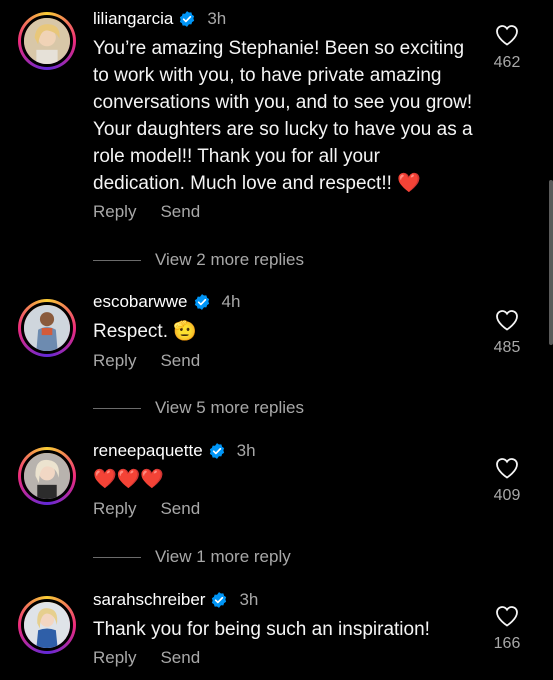 The height and width of the screenshot is (680, 553). I want to click on view-more-replies-label: View 5 more replies, so click(229, 407).